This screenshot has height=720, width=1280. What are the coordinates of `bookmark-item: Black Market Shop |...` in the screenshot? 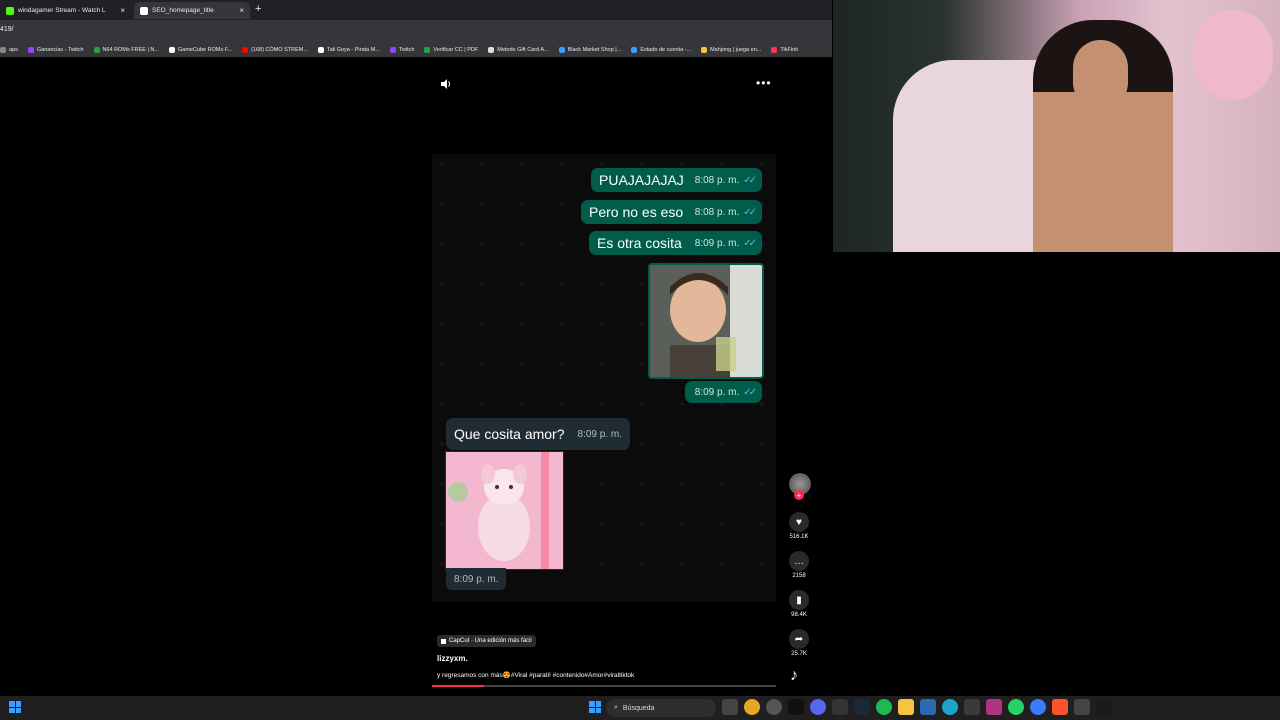 It's located at (590, 49).